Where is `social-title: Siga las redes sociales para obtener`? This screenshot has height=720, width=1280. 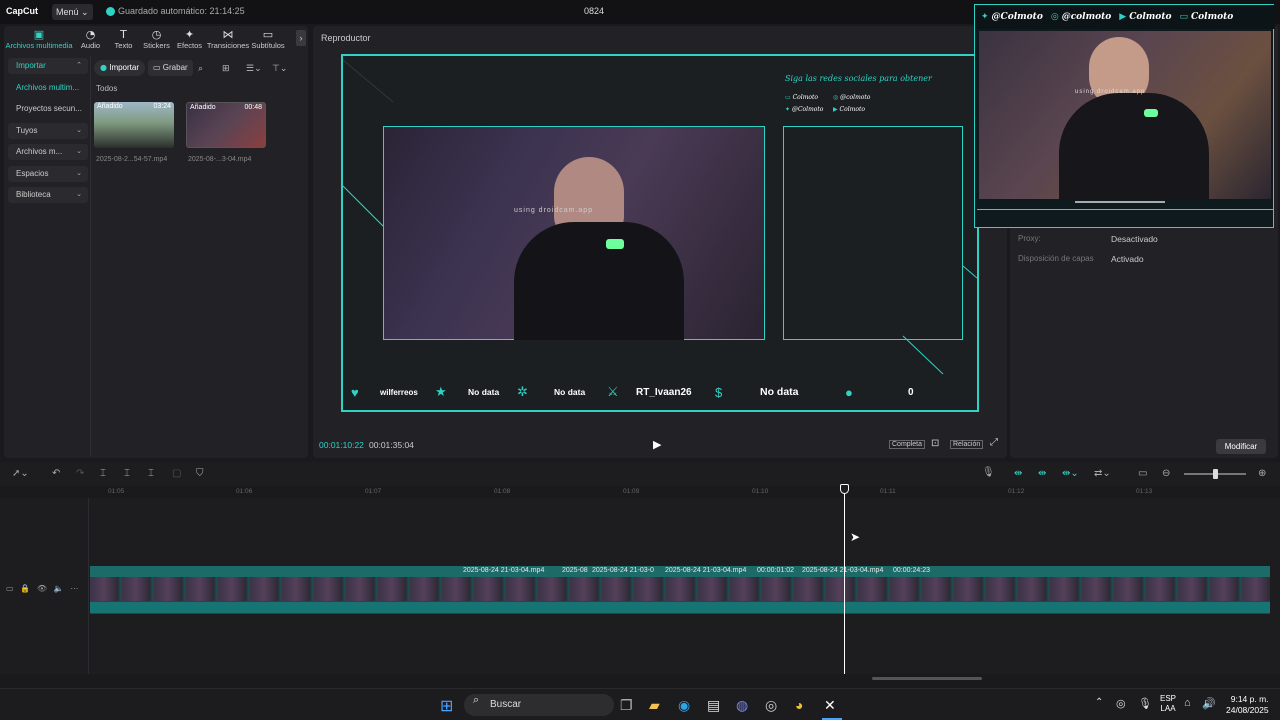
social-title: Siga las redes sociales para obtener is located at coordinates (858, 78).